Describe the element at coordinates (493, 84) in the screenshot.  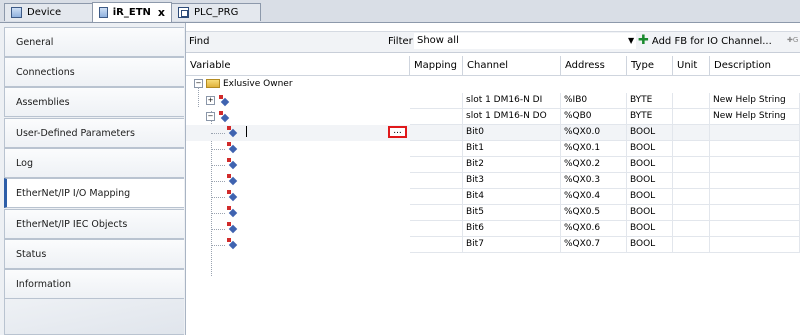
I see `tree-row-group: − Exlusive Owner` at that location.